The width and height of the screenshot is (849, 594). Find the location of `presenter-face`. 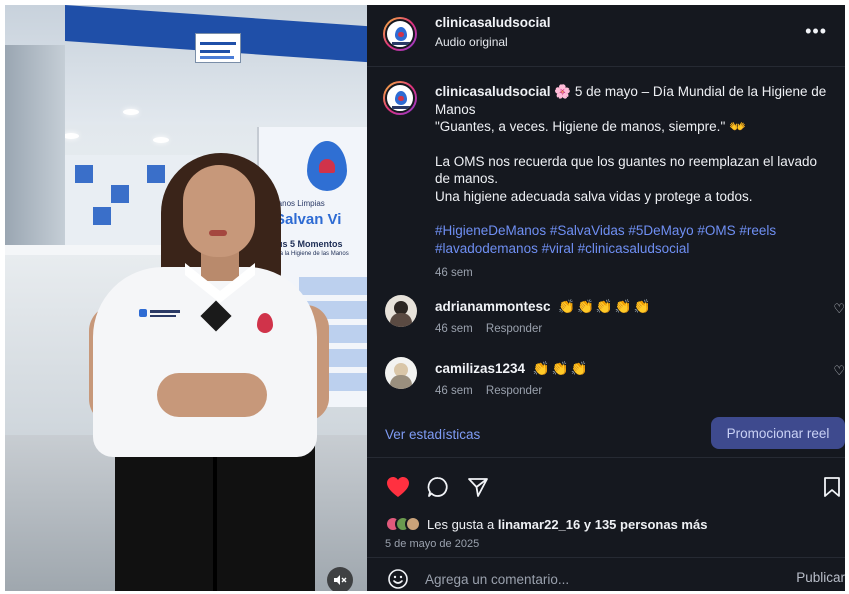

presenter-face is located at coordinates (219, 211).